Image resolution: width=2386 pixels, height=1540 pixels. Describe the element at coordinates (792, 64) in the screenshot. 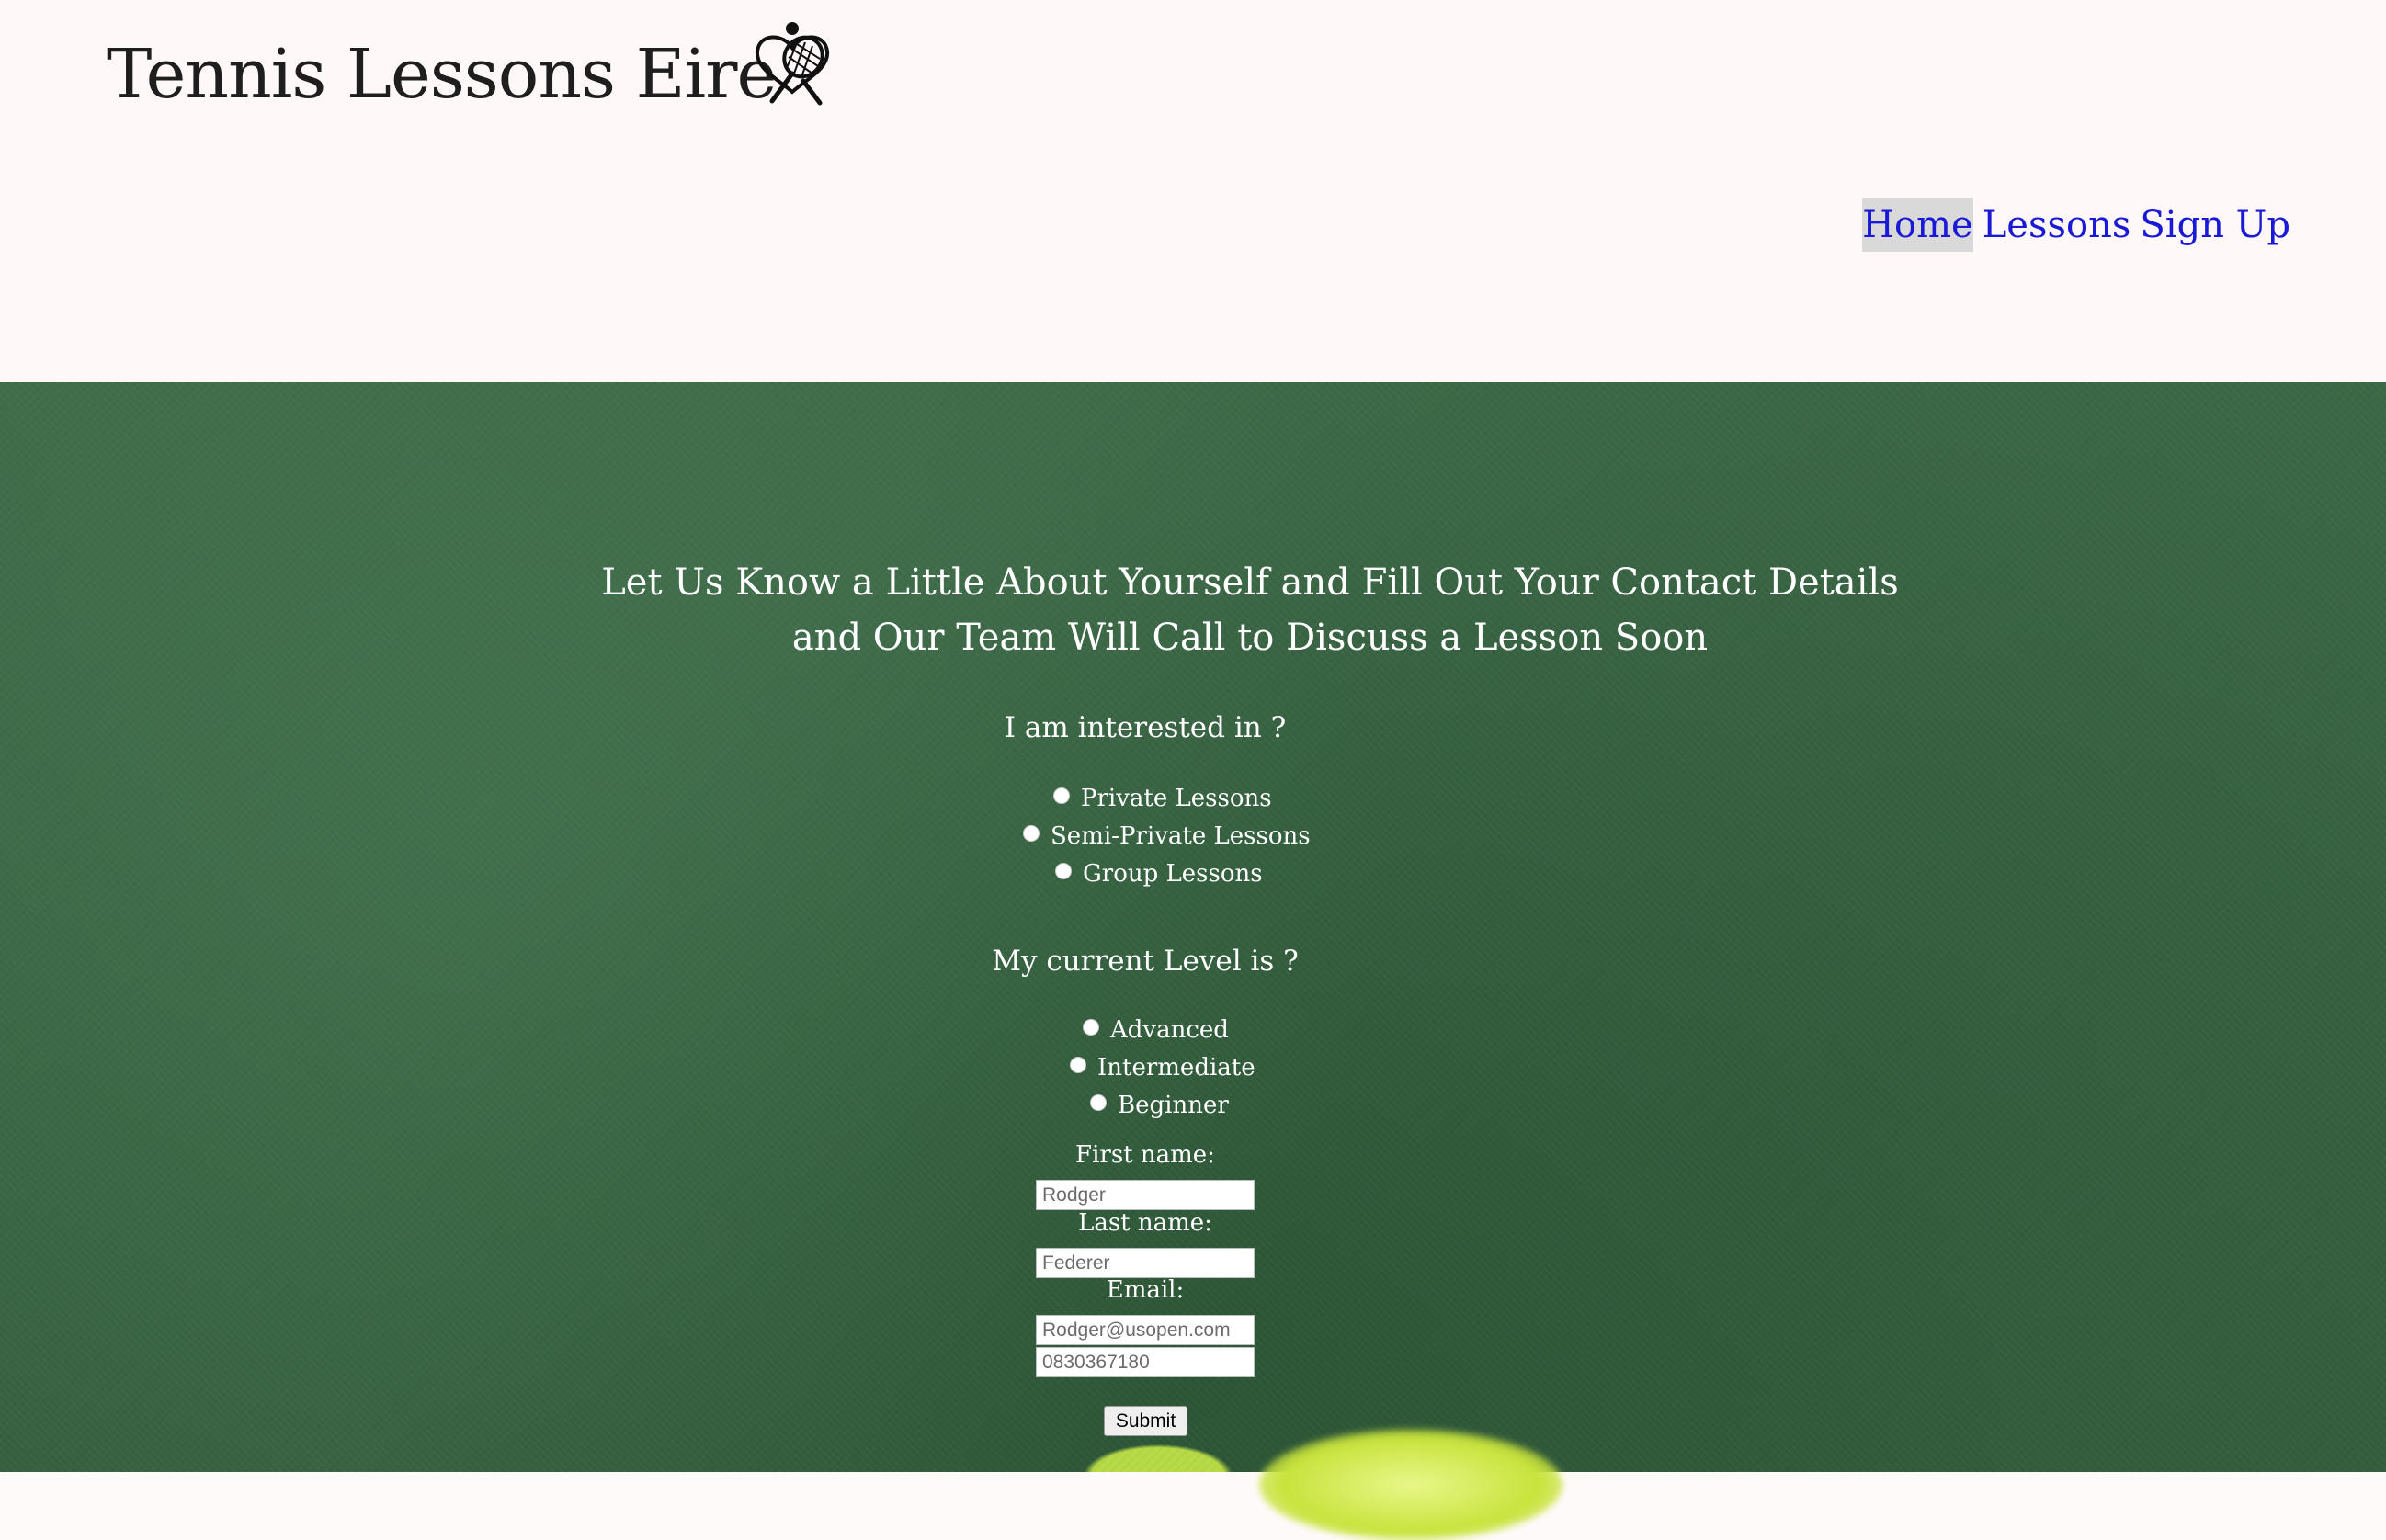

I see `tennis-racket-heart-icon` at that location.